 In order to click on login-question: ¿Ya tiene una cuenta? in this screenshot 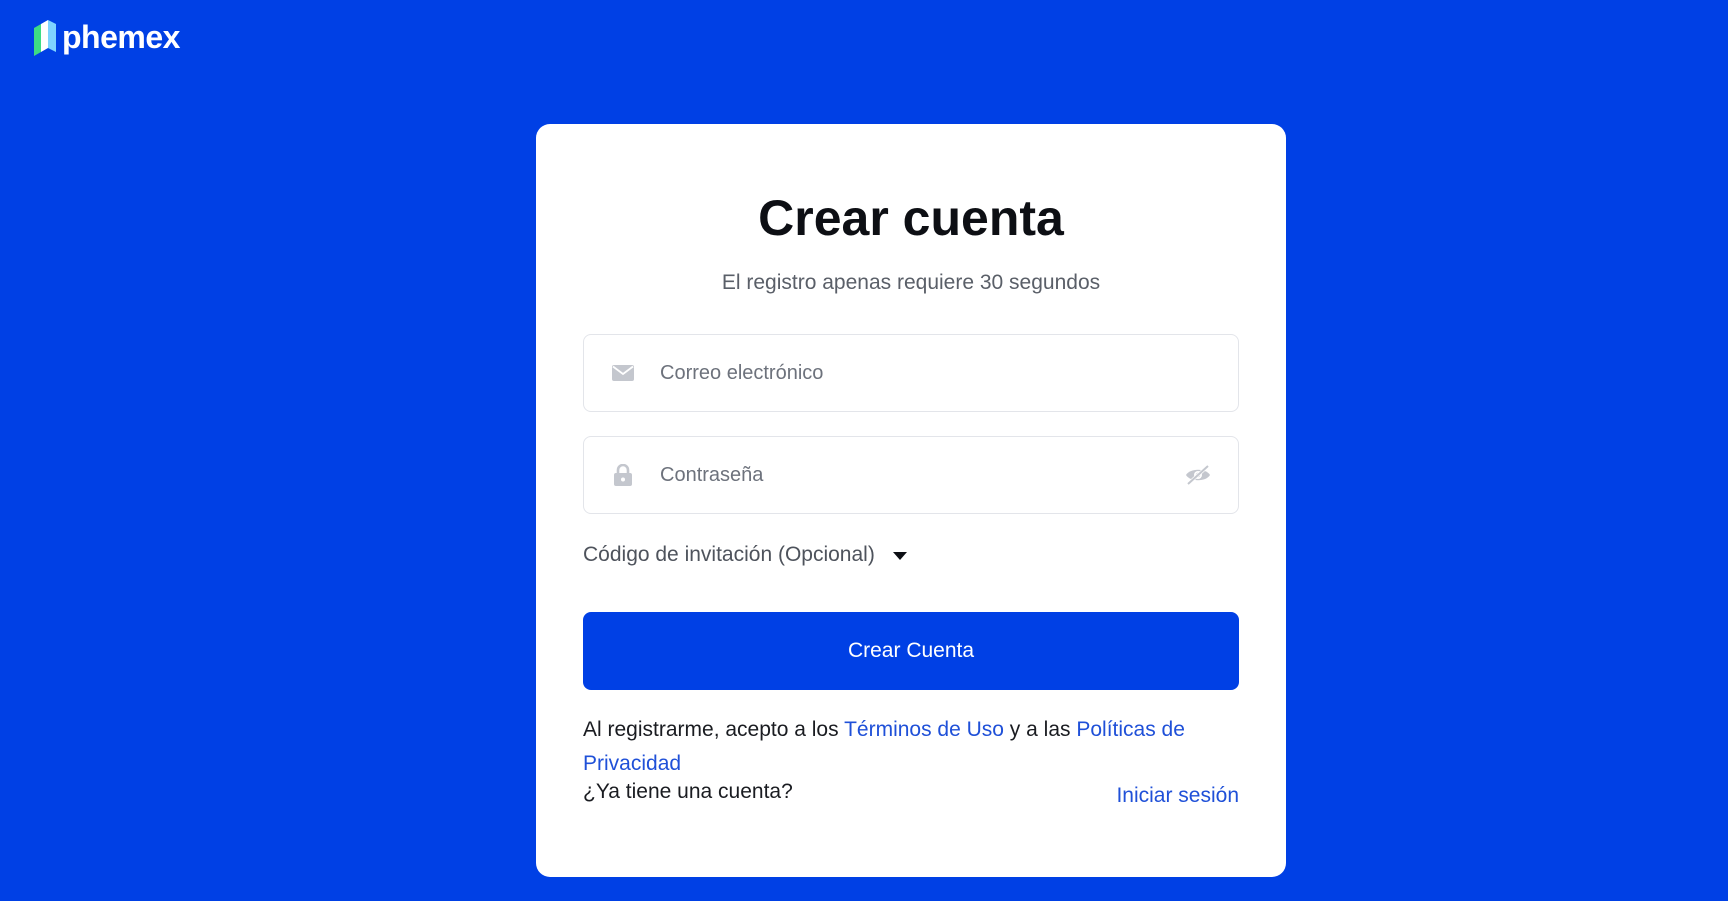, I will do `click(688, 791)`.